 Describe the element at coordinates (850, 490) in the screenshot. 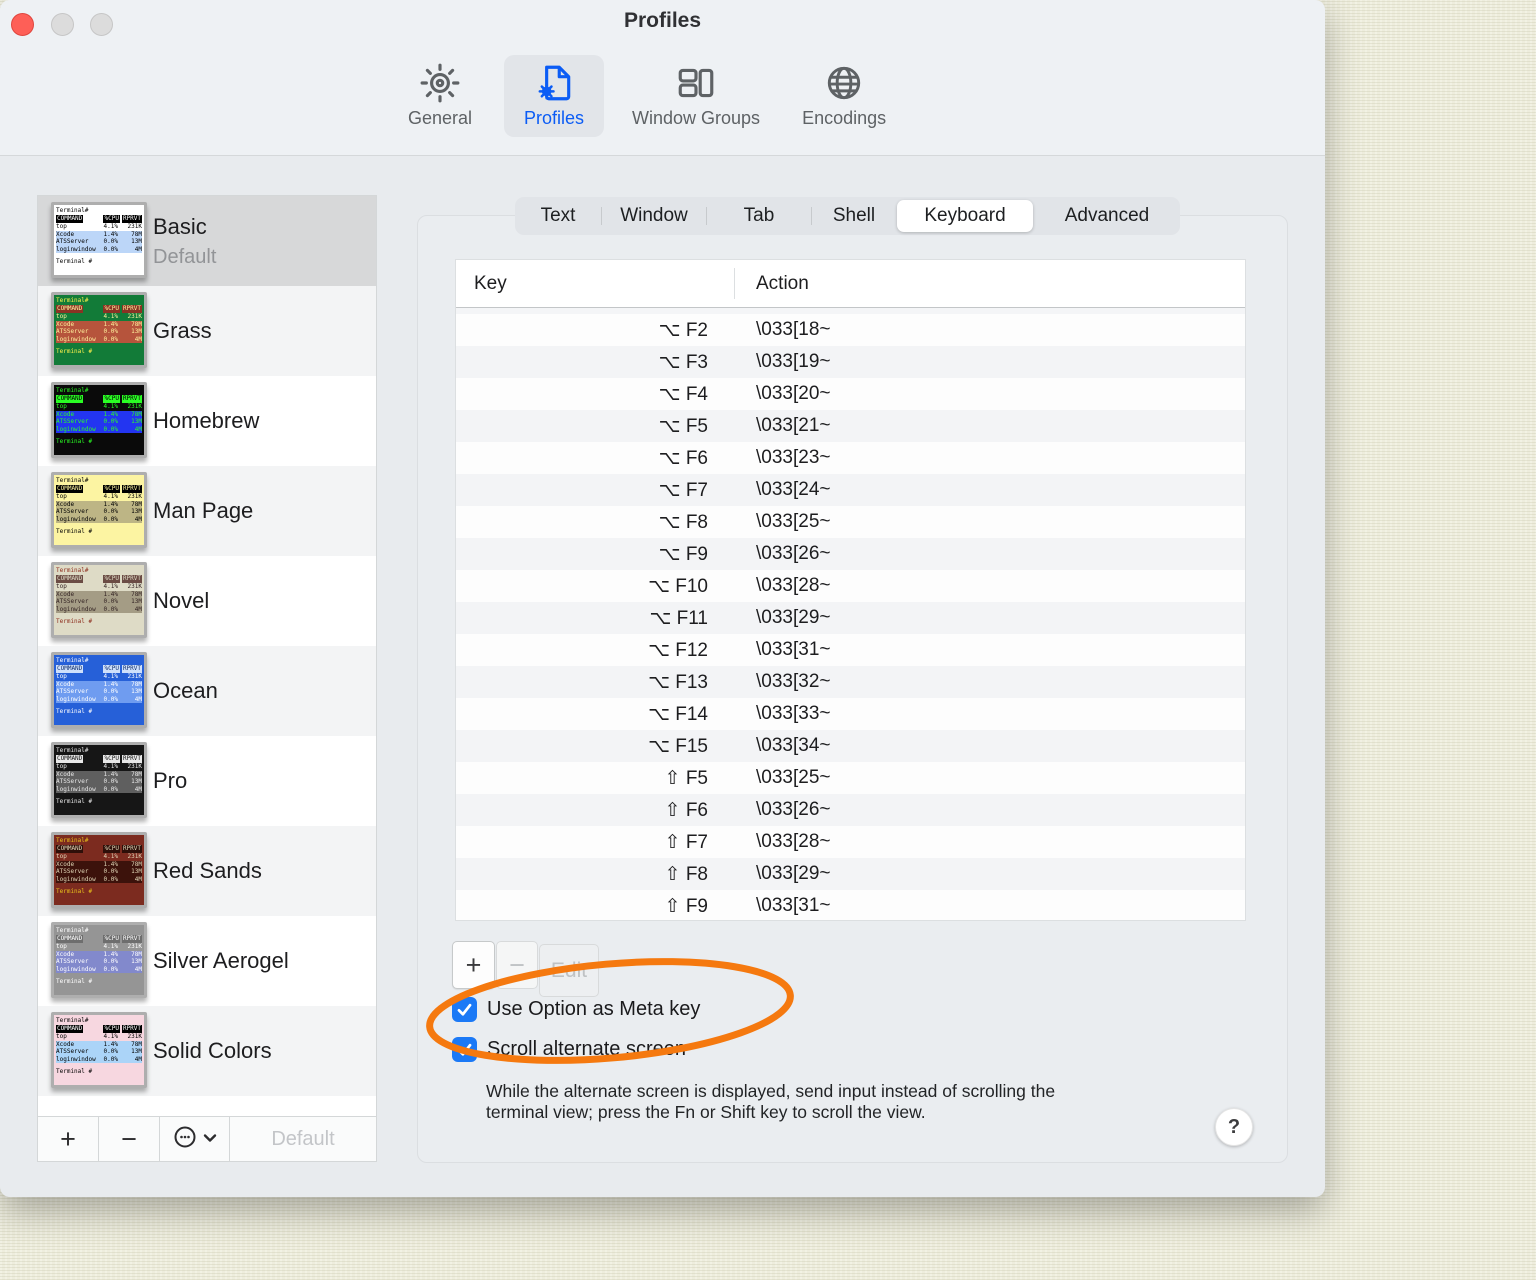

I see `table-row: ⌥ F7 \033[24~` at that location.